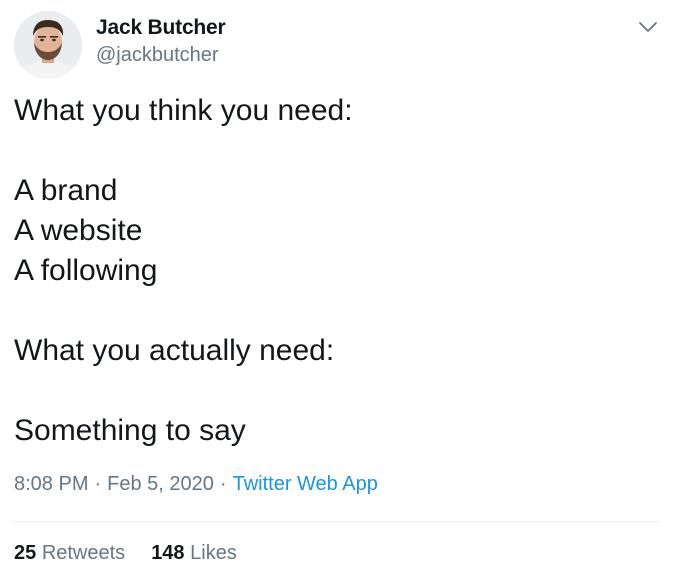  I want to click on likes-stat: 148 Likes, so click(194, 553).